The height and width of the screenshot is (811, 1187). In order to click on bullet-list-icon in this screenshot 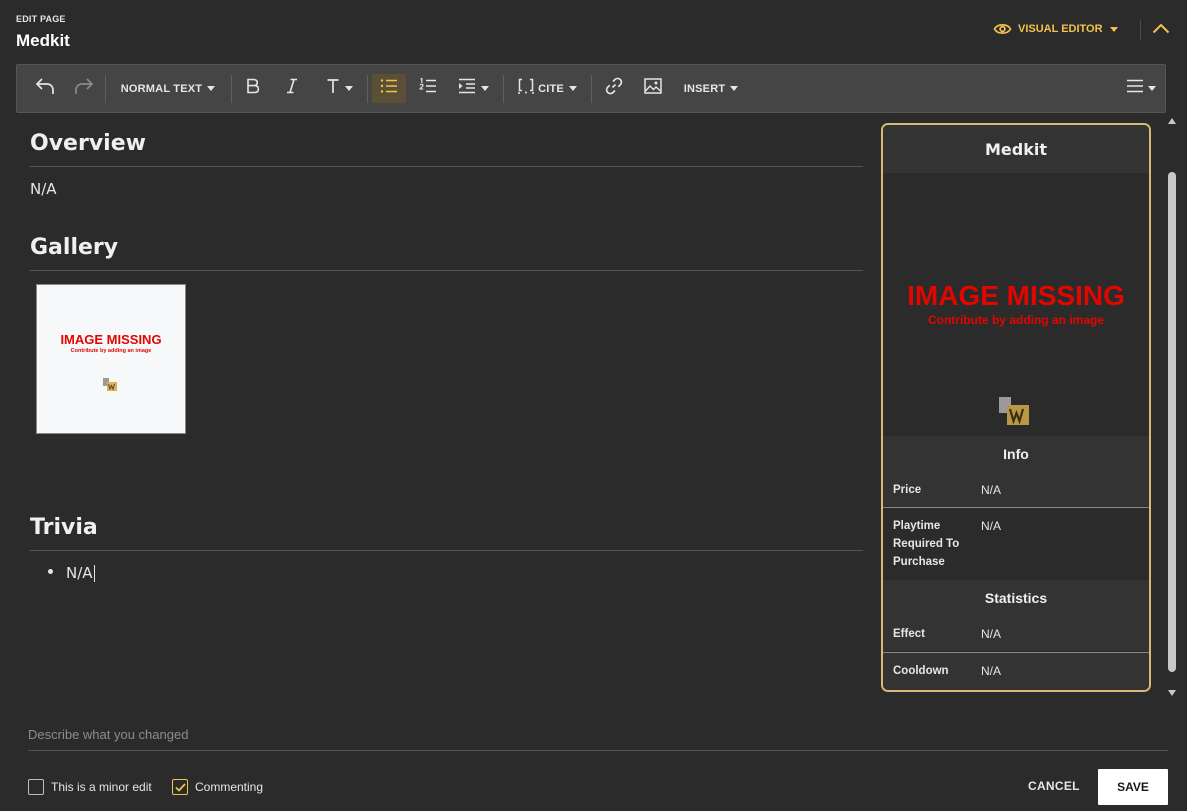, I will do `click(389, 88)`.